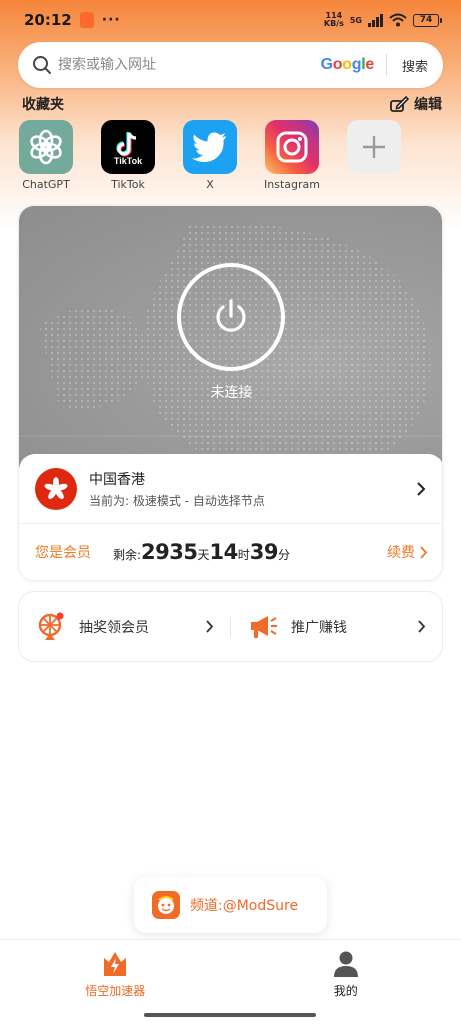 The width and height of the screenshot is (461, 1024). I want to click on favorites-list: ChatGPT TikTok TikTok X Instagram, so click(210, 155).